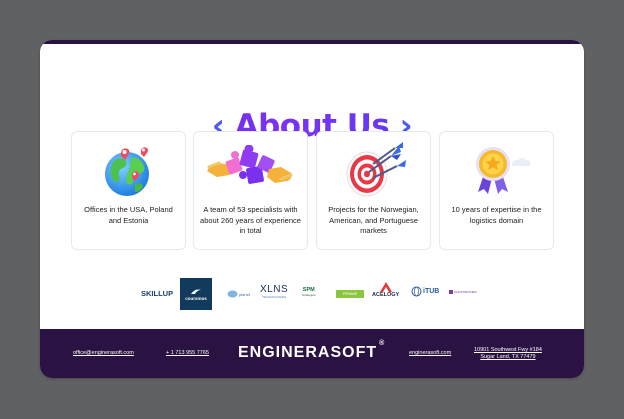 This screenshot has width=624, height=419. I want to click on logo-acelogy: ACELOGY, so click(385, 290).